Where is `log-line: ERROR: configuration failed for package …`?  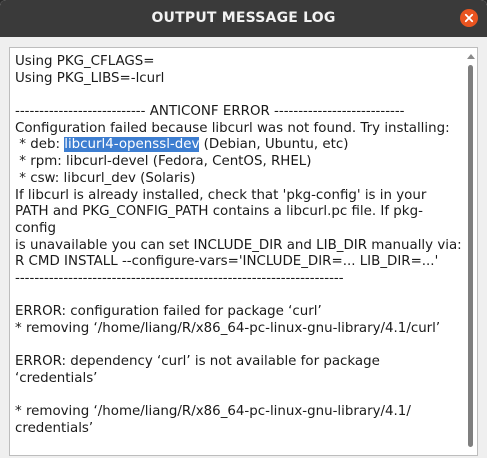
log-line: ERROR: configuration failed for package … is located at coordinates (168, 312).